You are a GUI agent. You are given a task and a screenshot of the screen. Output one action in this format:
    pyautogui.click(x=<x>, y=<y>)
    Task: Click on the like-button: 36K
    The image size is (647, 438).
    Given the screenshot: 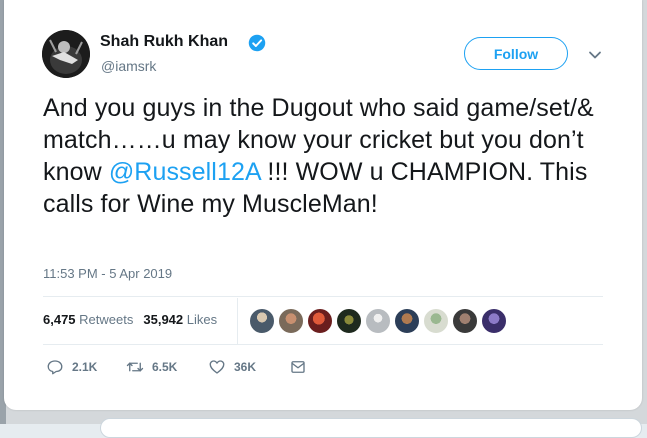 What is the action you would take?
    pyautogui.click(x=232, y=367)
    